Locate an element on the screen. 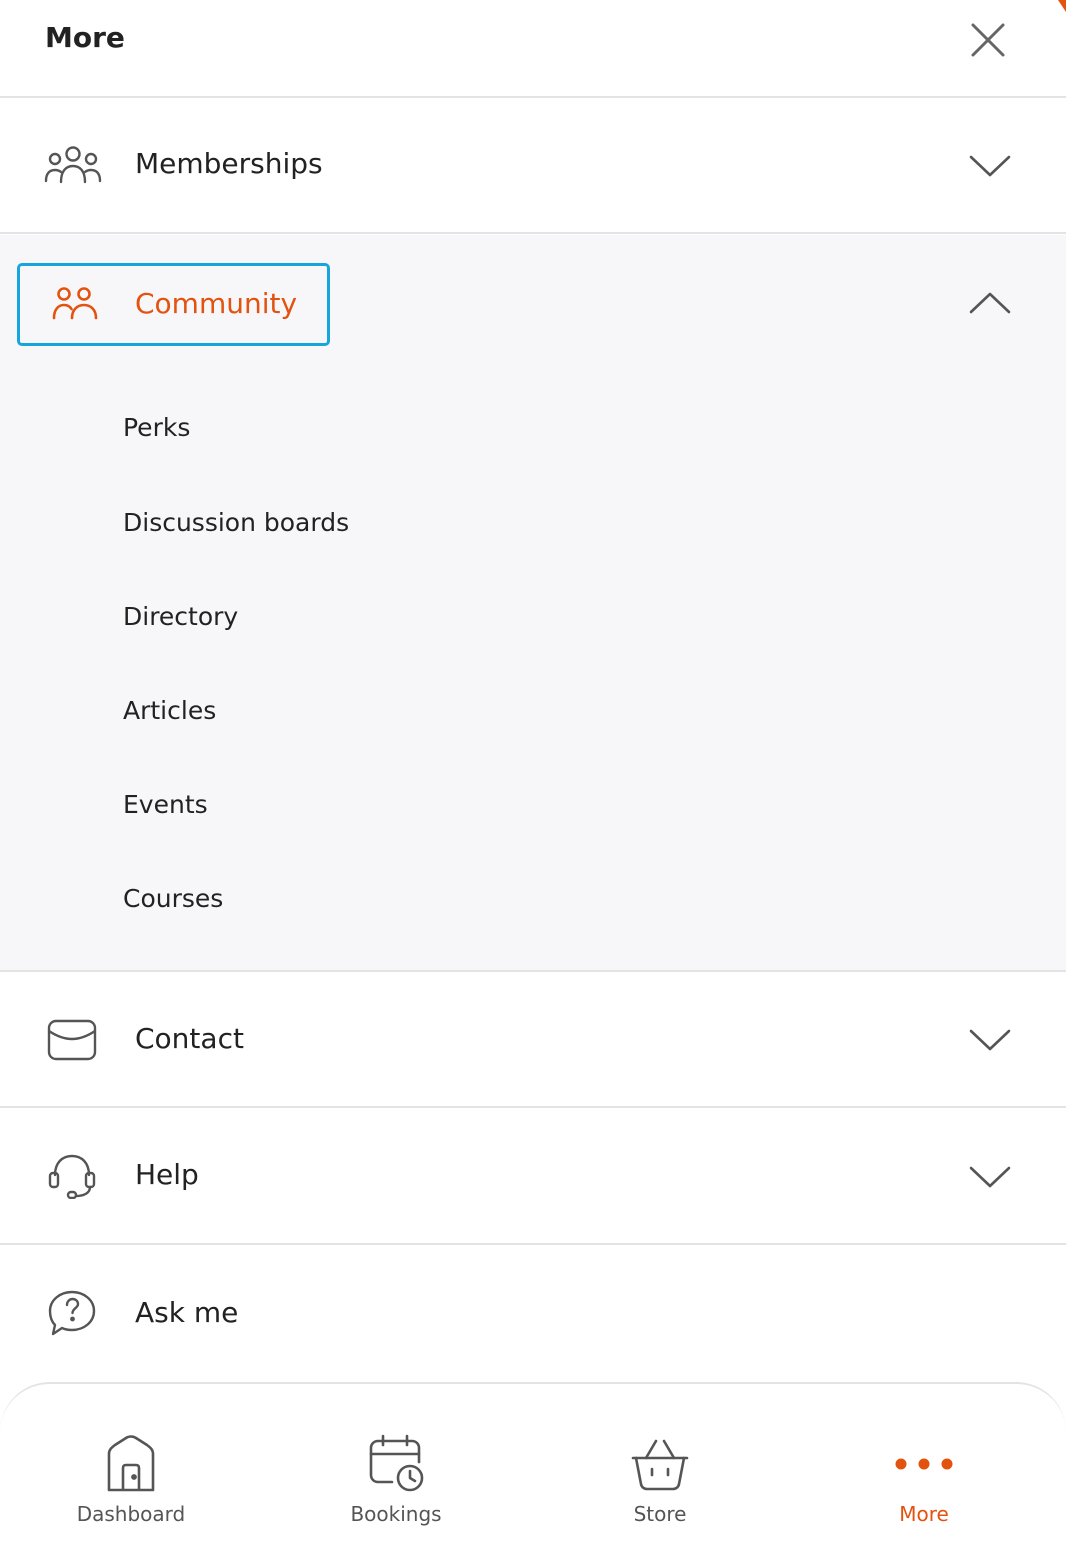  bottom-navigation: Dashboard Bookings Store More is located at coordinates (533, 1474).